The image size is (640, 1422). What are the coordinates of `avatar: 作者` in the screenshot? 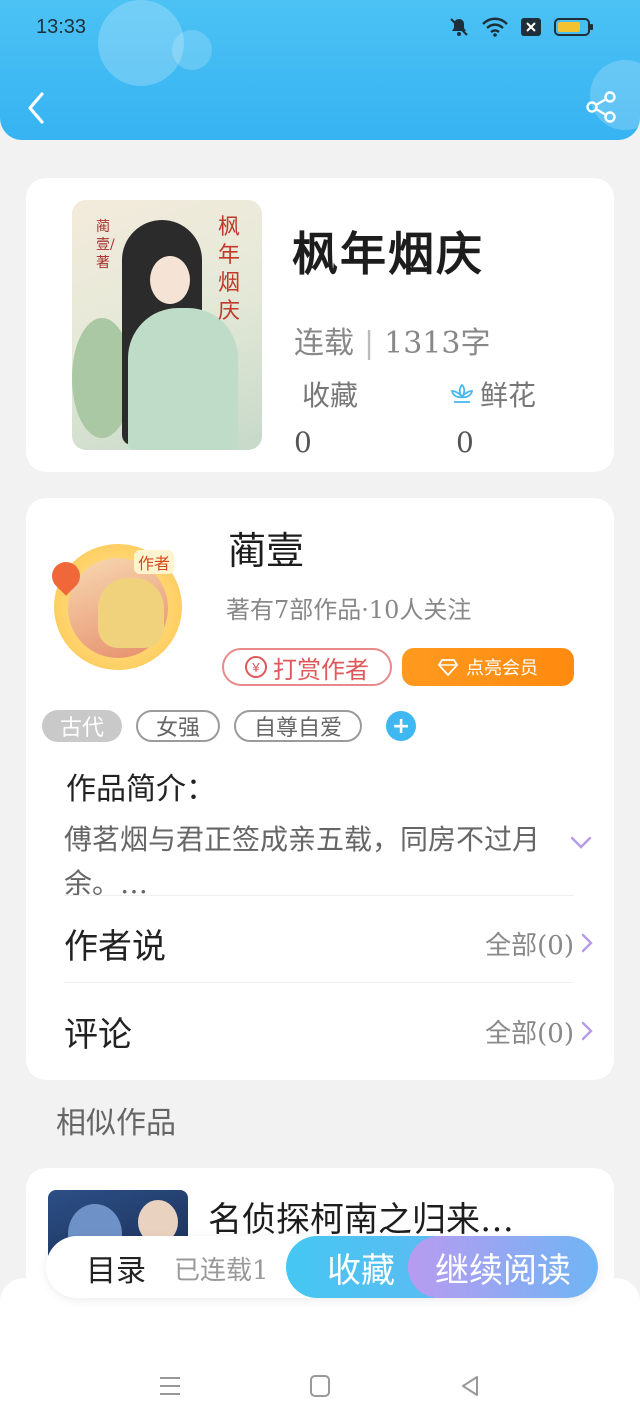 It's located at (114, 607).